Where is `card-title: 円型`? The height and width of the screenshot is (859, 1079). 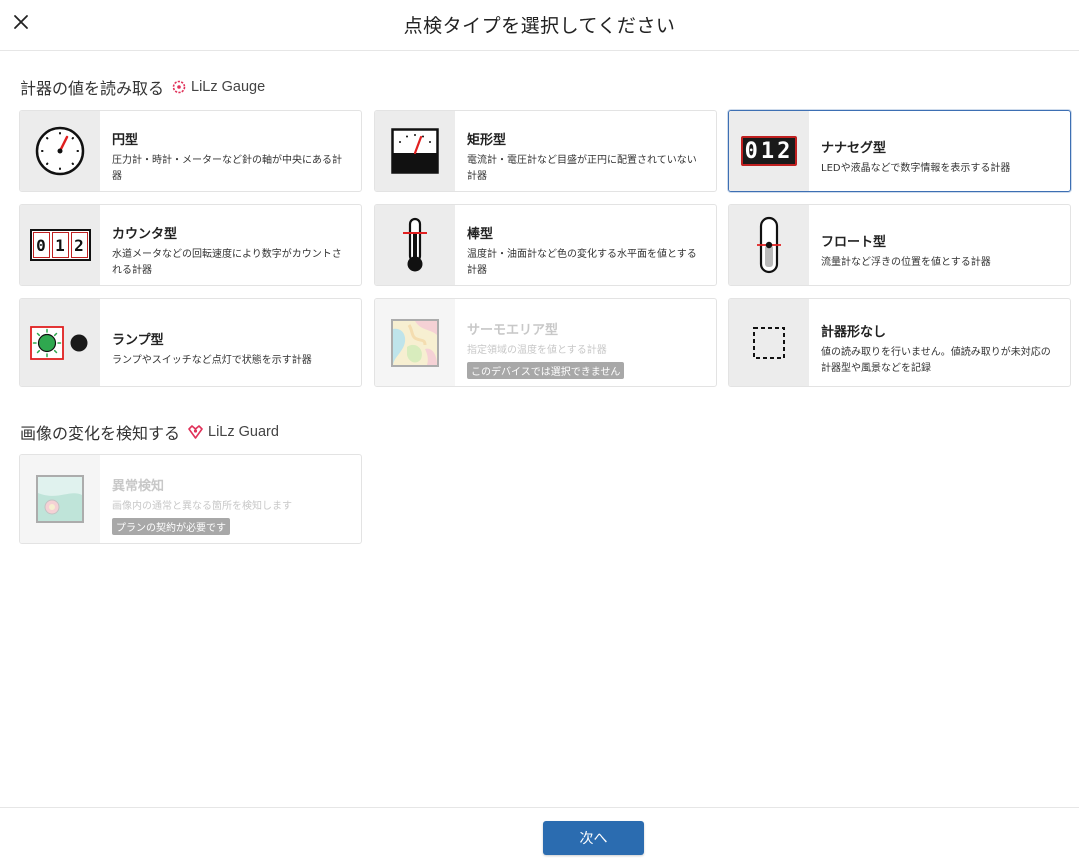
card-title: 円型 is located at coordinates (125, 140).